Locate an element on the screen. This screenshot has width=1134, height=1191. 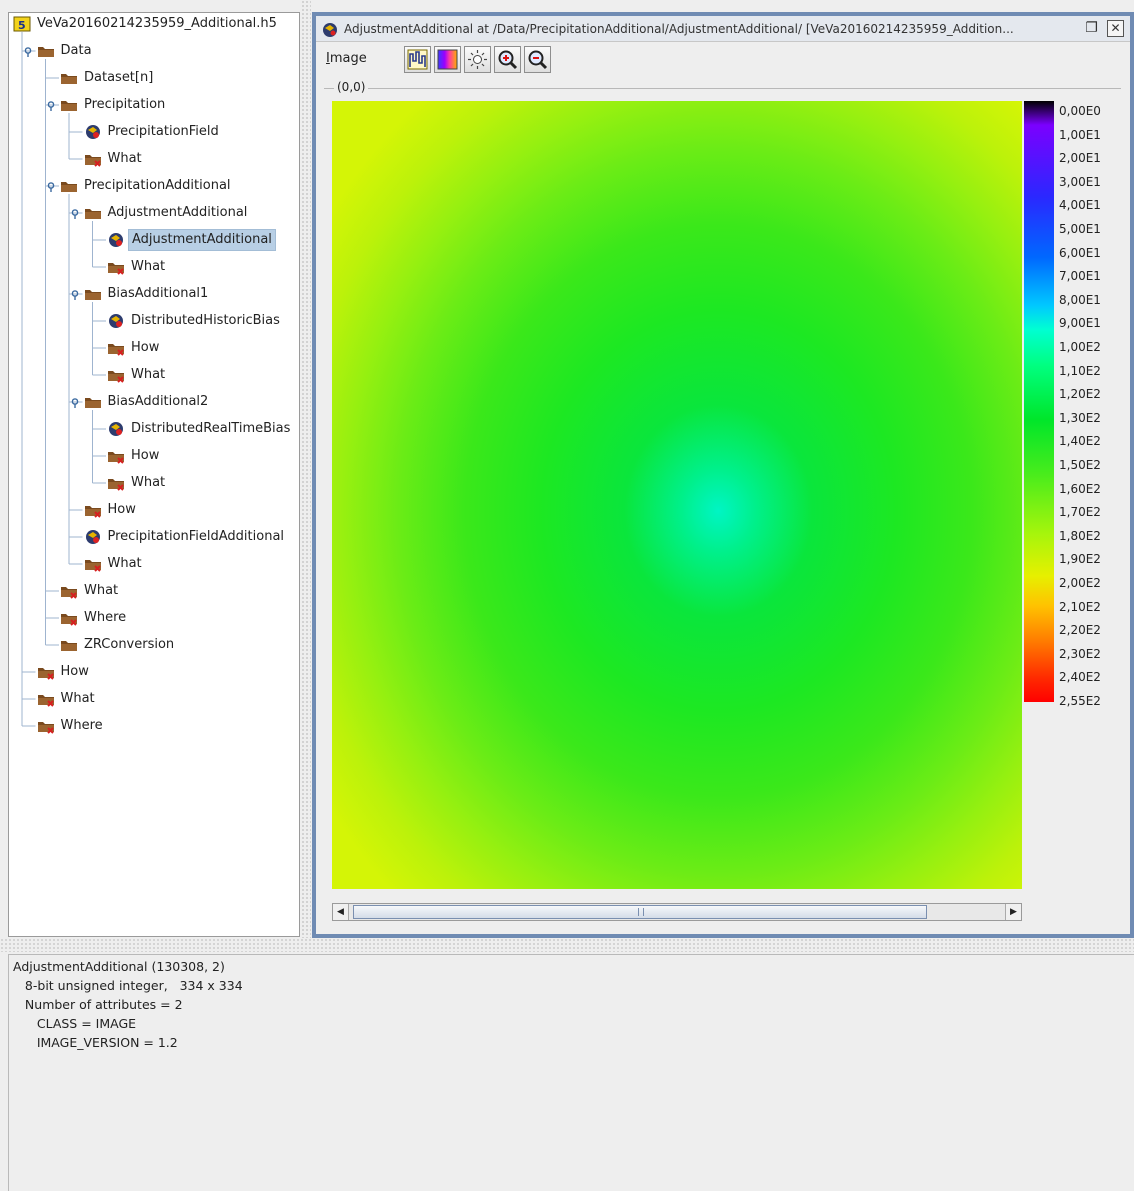
menu-toolbar-row: Image is located at coordinates (723, 59).